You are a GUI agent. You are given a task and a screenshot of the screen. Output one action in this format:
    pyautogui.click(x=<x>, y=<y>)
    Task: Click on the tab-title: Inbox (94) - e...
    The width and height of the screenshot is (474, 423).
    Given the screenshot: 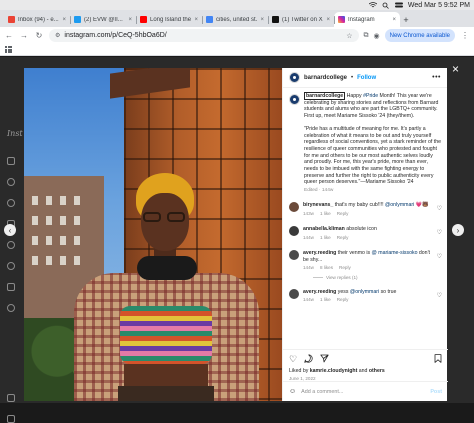 What is the action you would take?
    pyautogui.click(x=38, y=19)
    